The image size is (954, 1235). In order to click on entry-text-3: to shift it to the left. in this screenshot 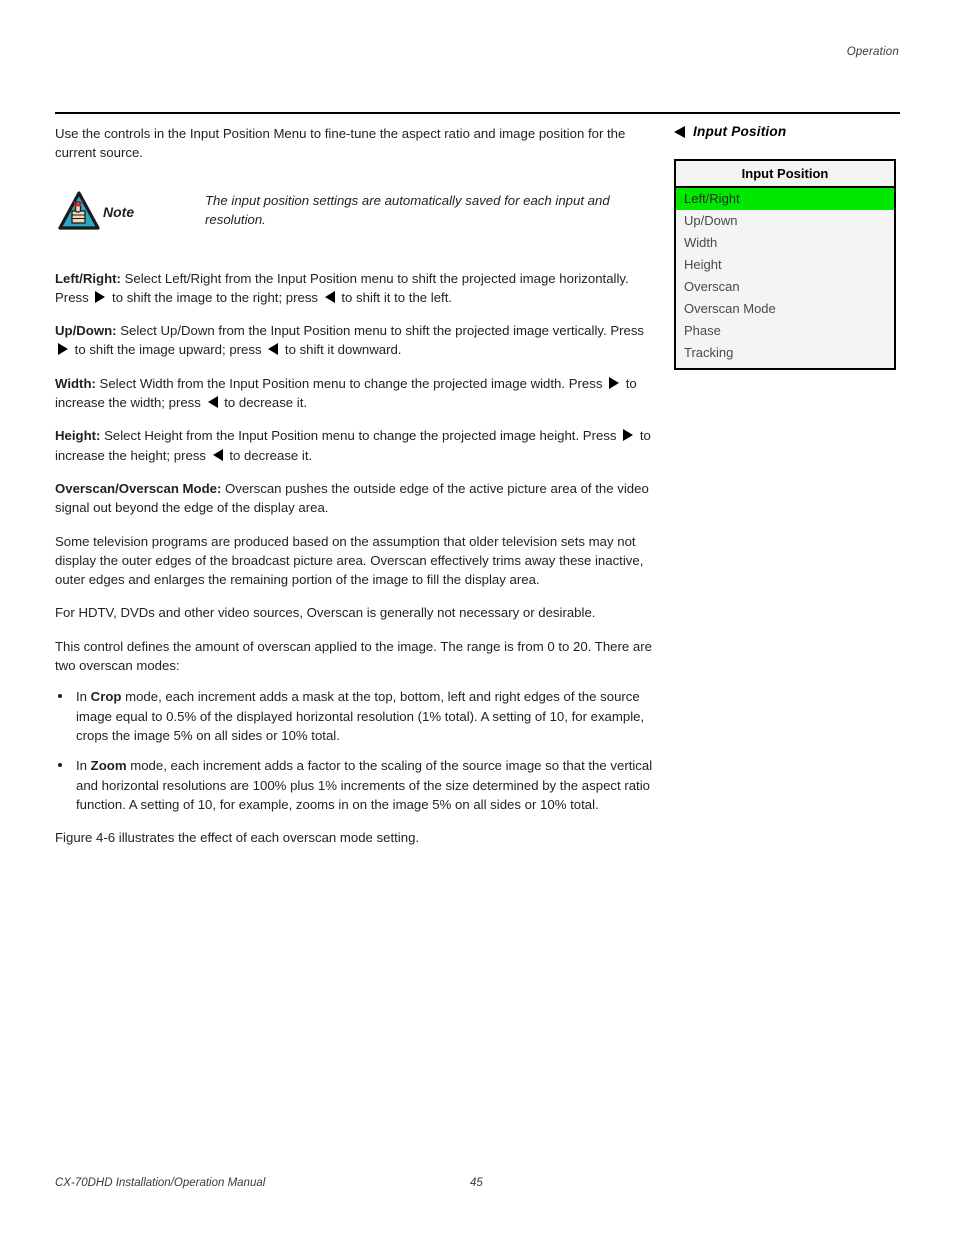, I will do `click(395, 297)`.